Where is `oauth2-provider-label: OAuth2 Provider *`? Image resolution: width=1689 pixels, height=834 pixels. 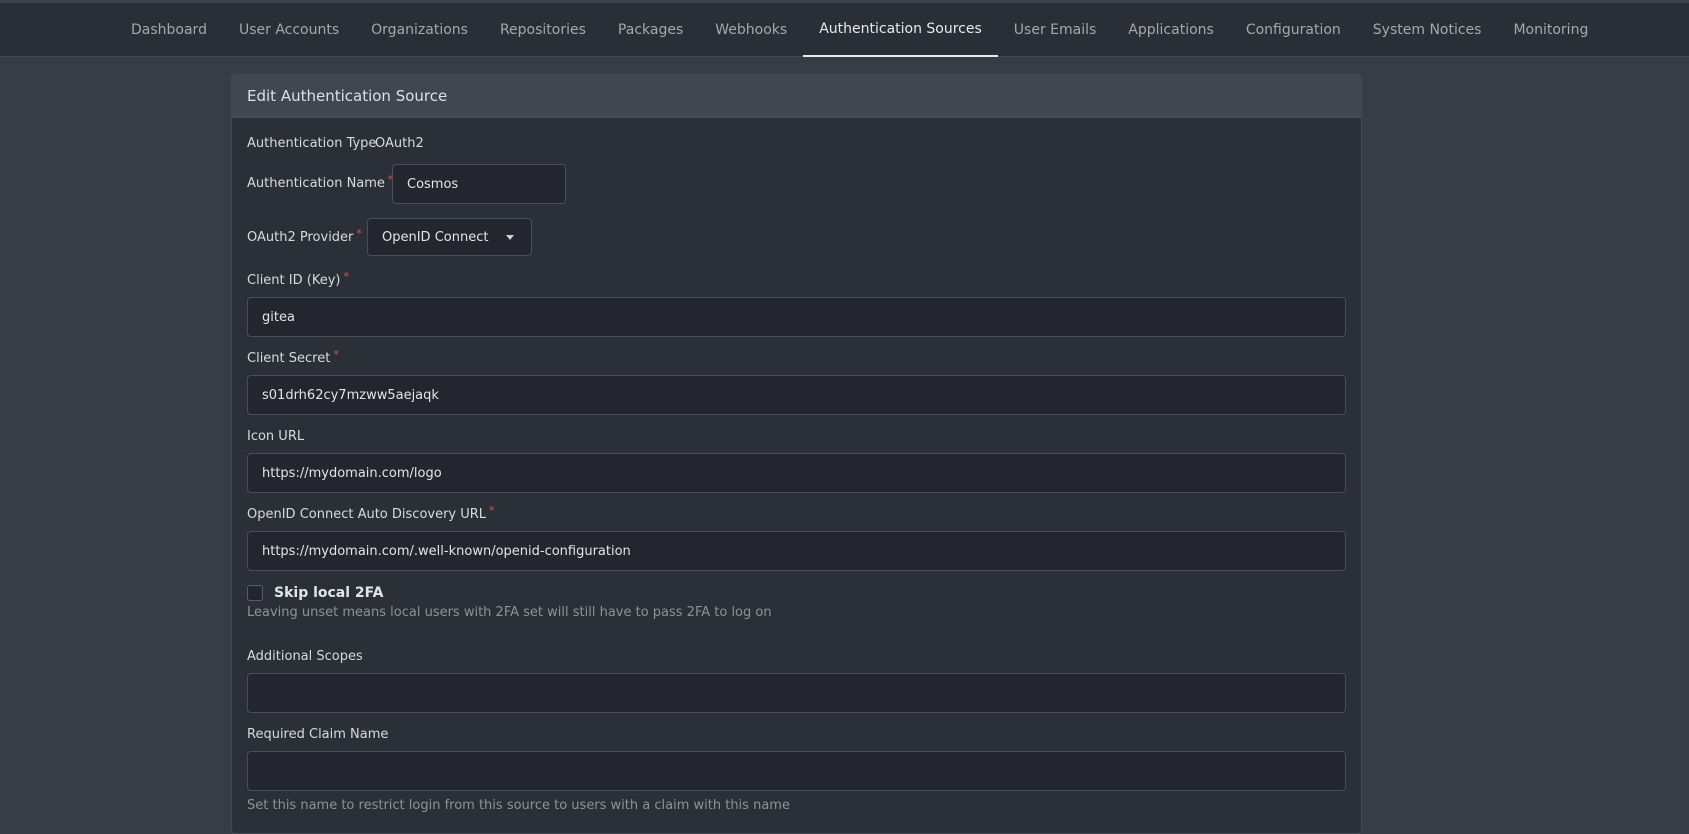 oauth2-provider-label: OAuth2 Provider * is located at coordinates (304, 236).